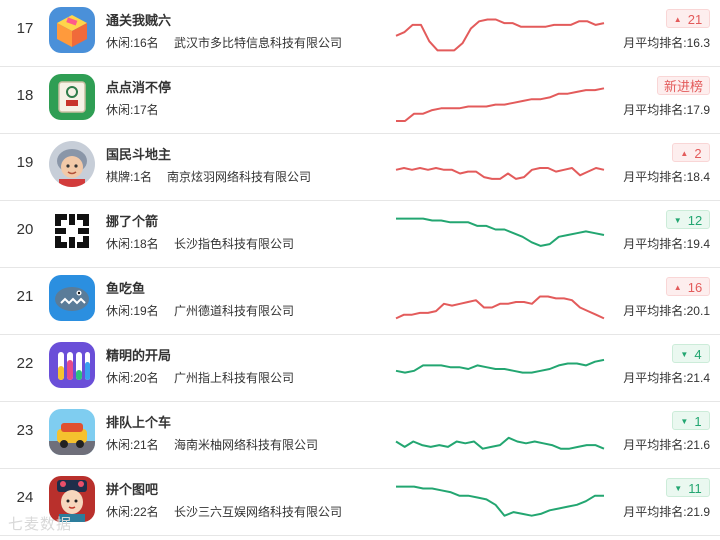  Describe the element at coordinates (666, 378) in the screenshot. I see `monthly-average-rank: 月平均排名:21.4` at that location.